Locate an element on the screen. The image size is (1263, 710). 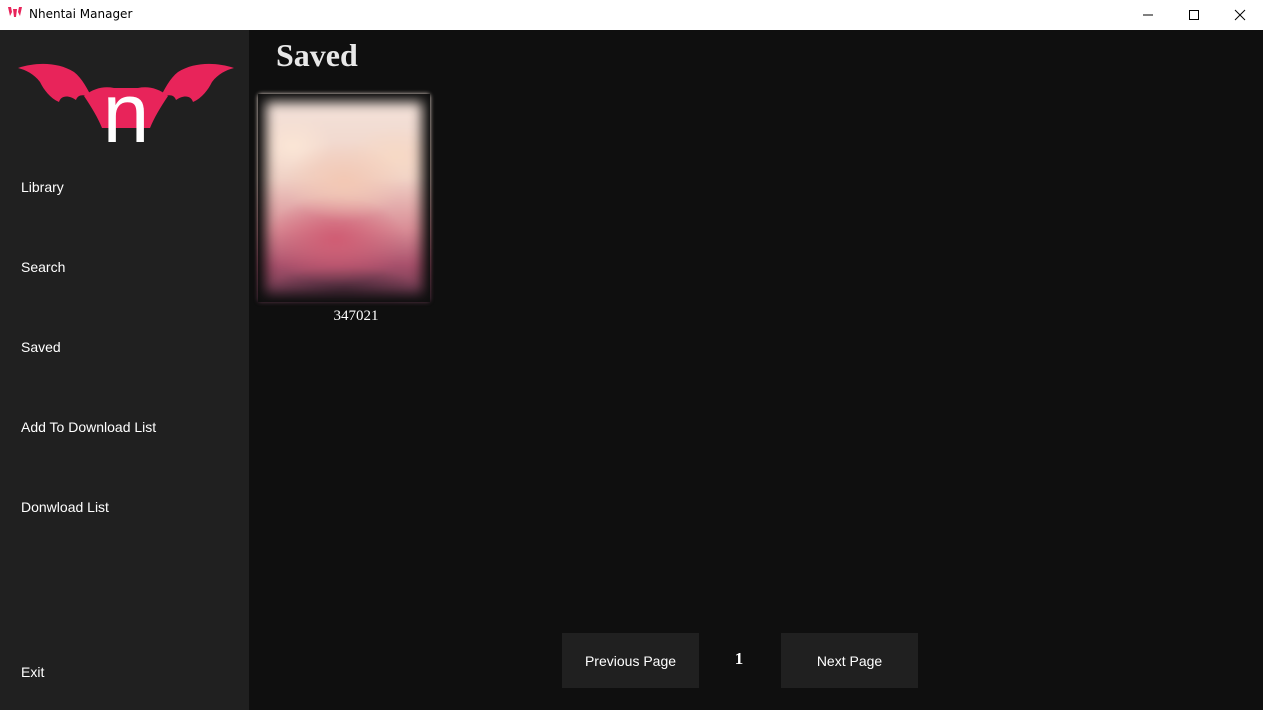
next-page-button: Next Page is located at coordinates (849, 660).